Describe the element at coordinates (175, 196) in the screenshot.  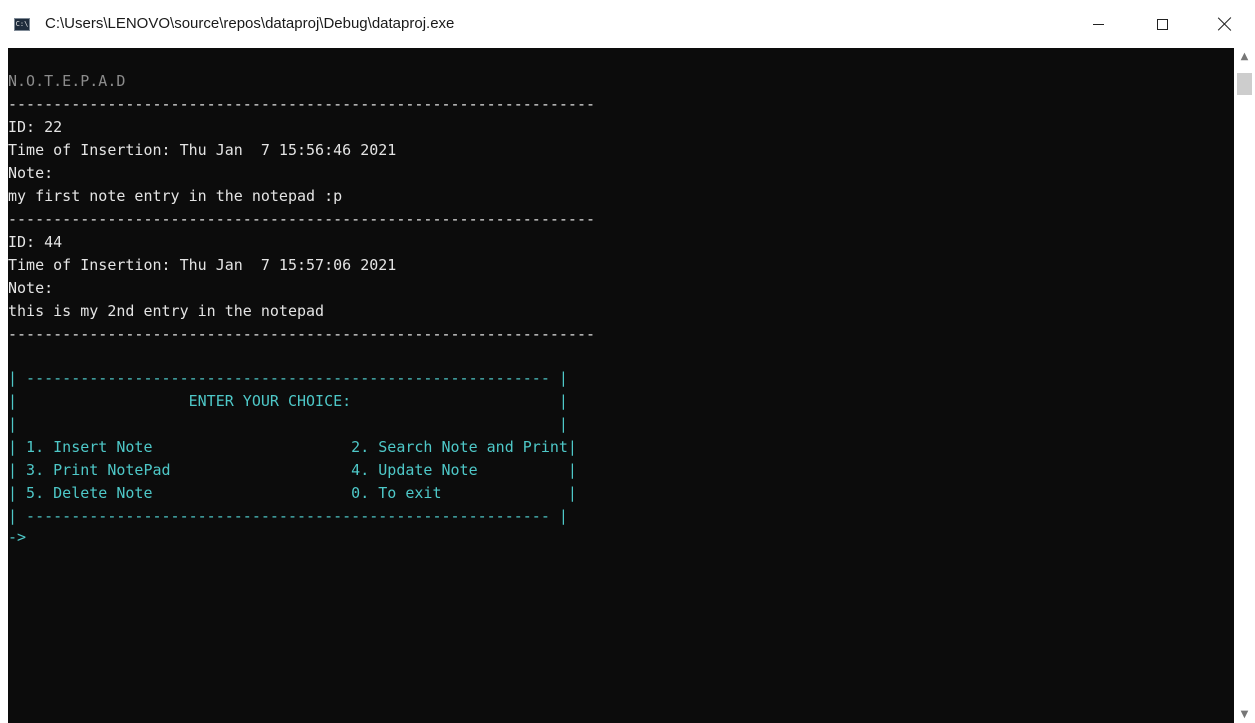
I see `note-text: my first note entry in the notepad :p` at that location.